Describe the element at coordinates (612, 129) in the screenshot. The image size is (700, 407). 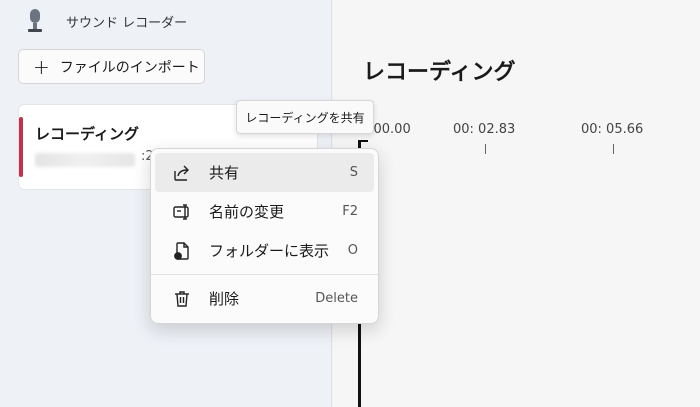
I see `timeline-tick-label: 00: 05.66` at that location.